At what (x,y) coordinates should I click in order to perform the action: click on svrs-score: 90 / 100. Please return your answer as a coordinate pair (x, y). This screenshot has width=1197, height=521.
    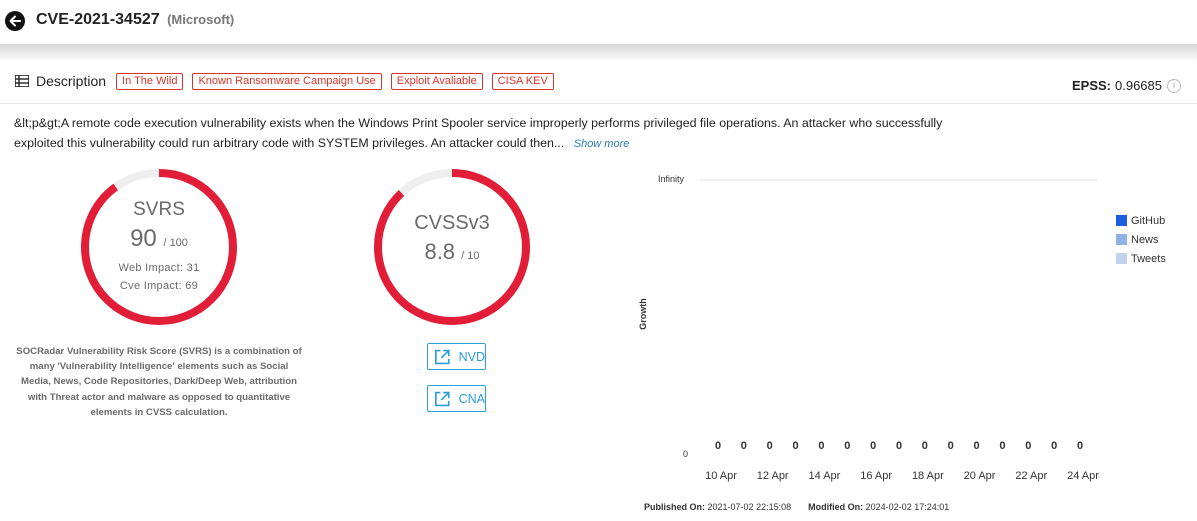
    Looking at the image, I should click on (159, 239).